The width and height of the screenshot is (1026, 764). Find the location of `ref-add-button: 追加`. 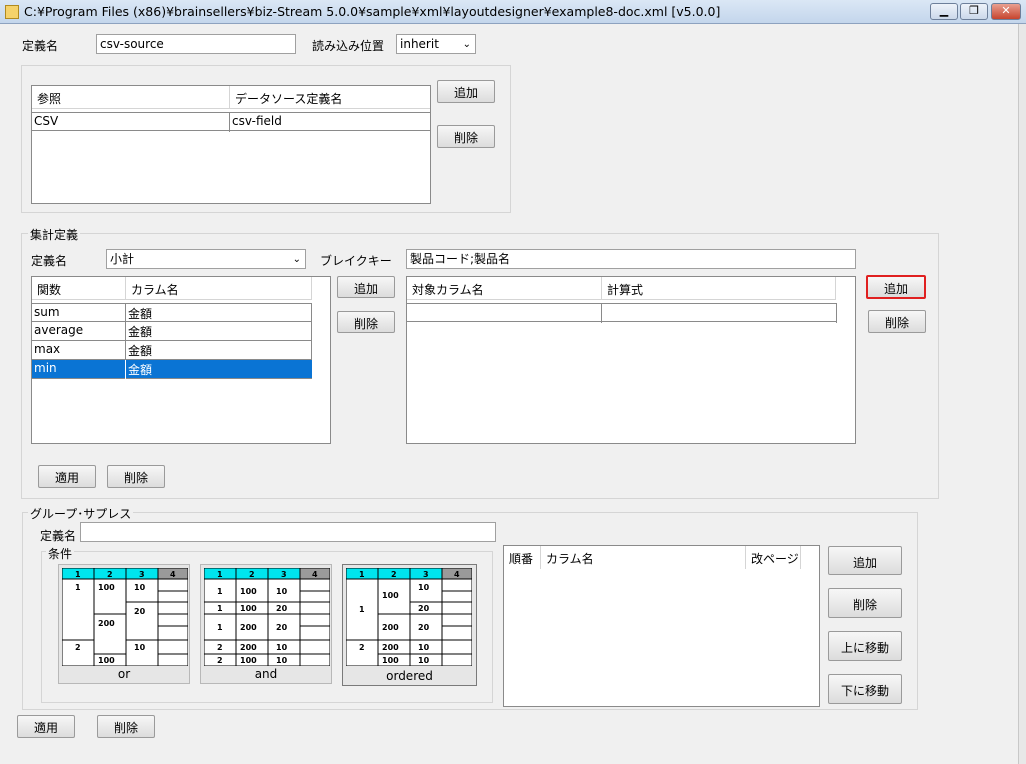

ref-add-button: 追加 is located at coordinates (466, 91).